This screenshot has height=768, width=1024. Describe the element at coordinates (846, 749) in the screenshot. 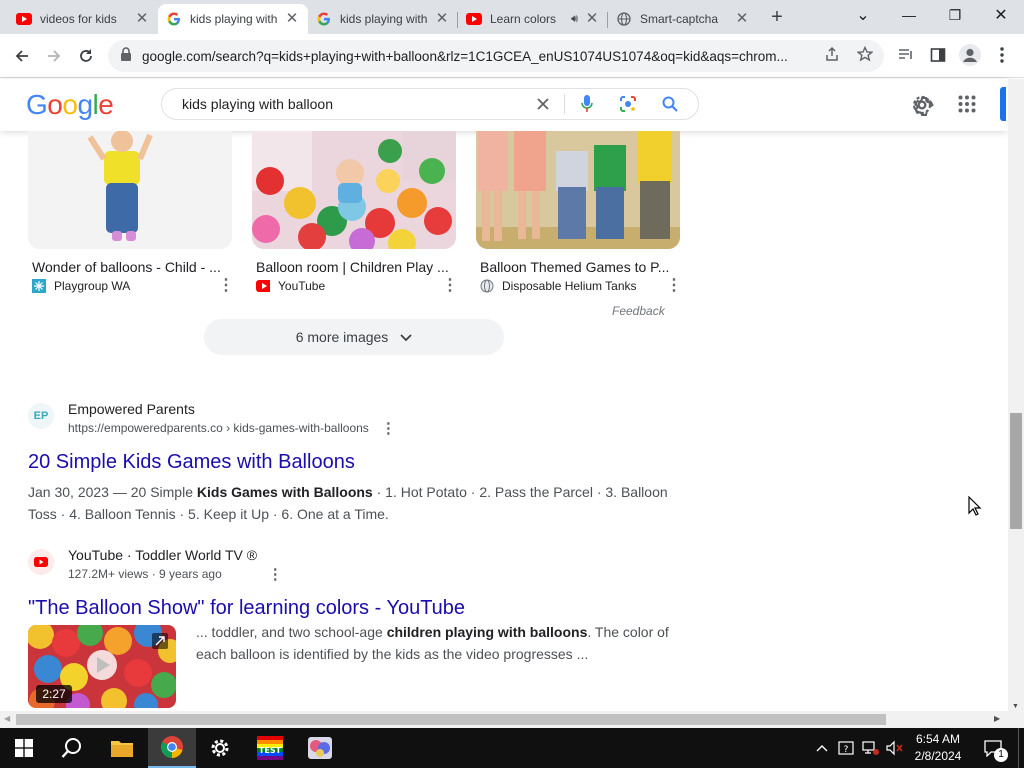

I see `security-tray-icon: ?` at that location.